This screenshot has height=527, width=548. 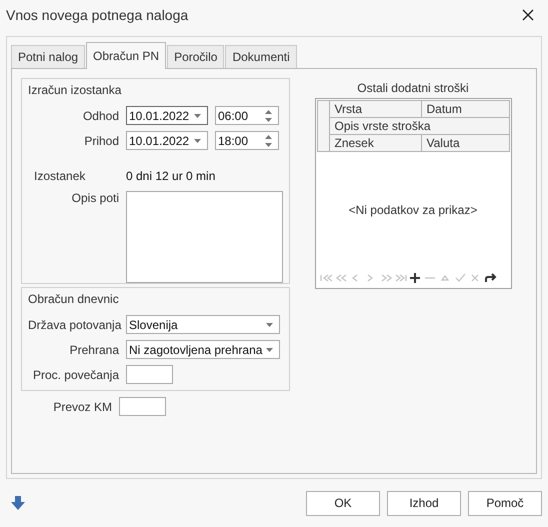 I want to click on field-label: Odhod, so click(x=100, y=115).